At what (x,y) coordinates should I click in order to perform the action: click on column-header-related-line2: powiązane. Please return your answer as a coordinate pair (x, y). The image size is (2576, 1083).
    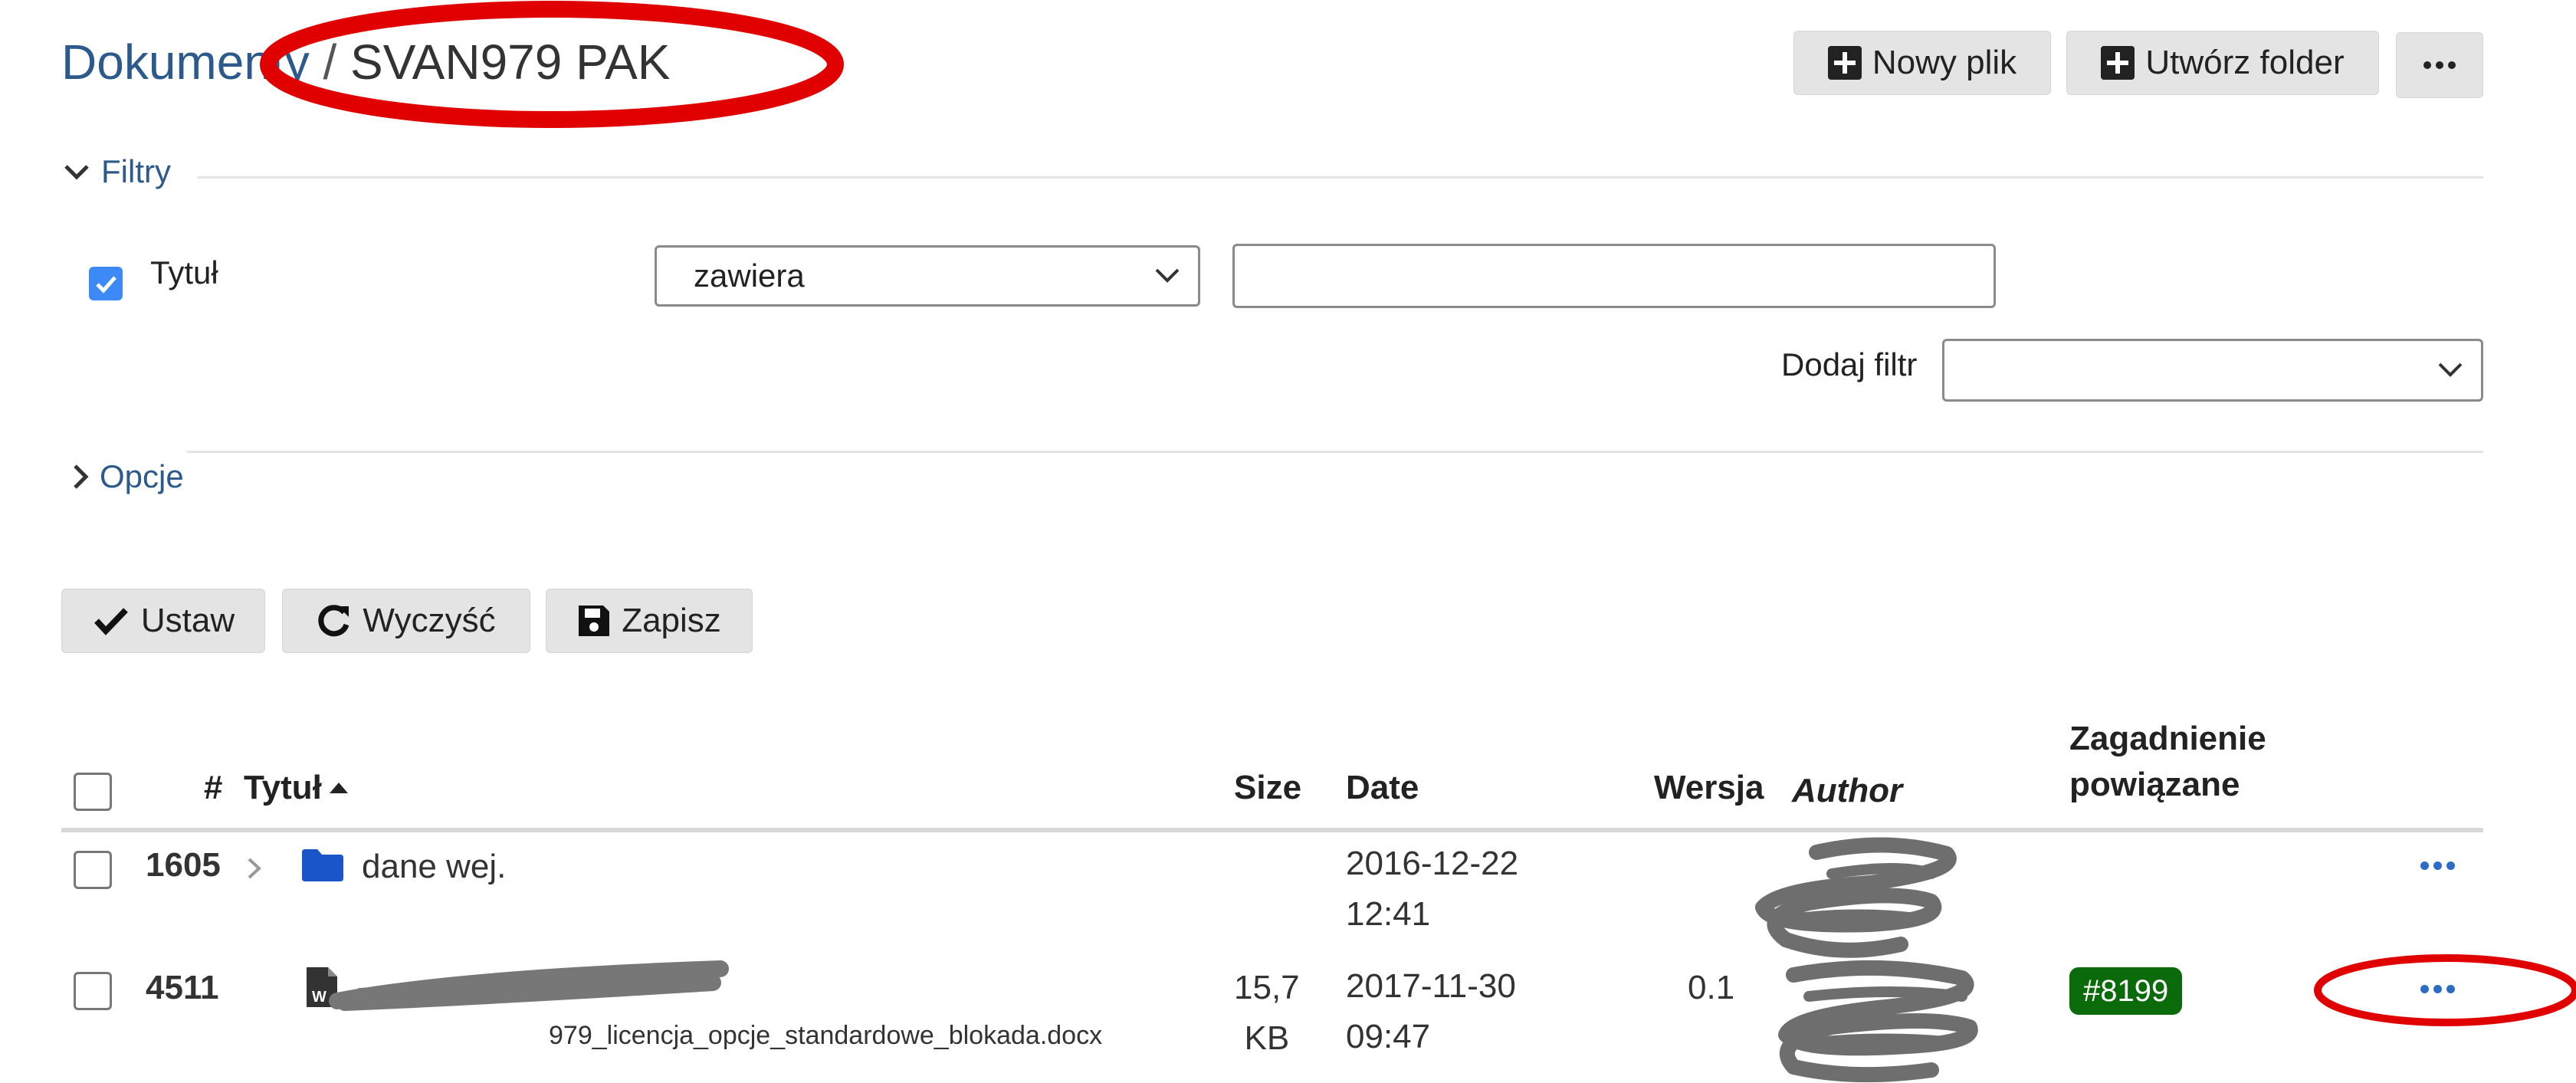
    Looking at the image, I should click on (2154, 784).